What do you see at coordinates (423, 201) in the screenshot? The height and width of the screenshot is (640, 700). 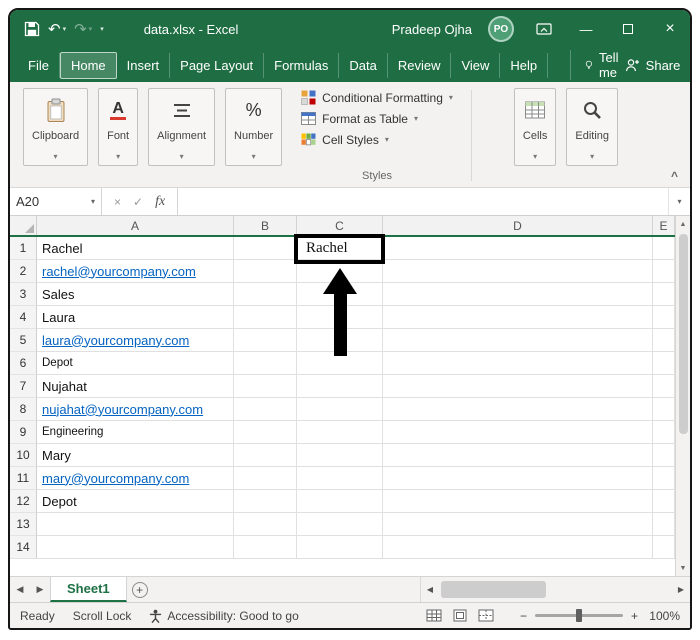 I see `formula-input` at bounding box center [423, 201].